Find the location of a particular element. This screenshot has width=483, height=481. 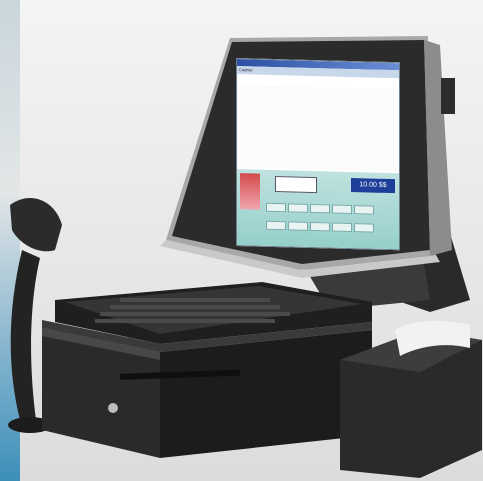

product-photo is located at coordinates (250, 191).